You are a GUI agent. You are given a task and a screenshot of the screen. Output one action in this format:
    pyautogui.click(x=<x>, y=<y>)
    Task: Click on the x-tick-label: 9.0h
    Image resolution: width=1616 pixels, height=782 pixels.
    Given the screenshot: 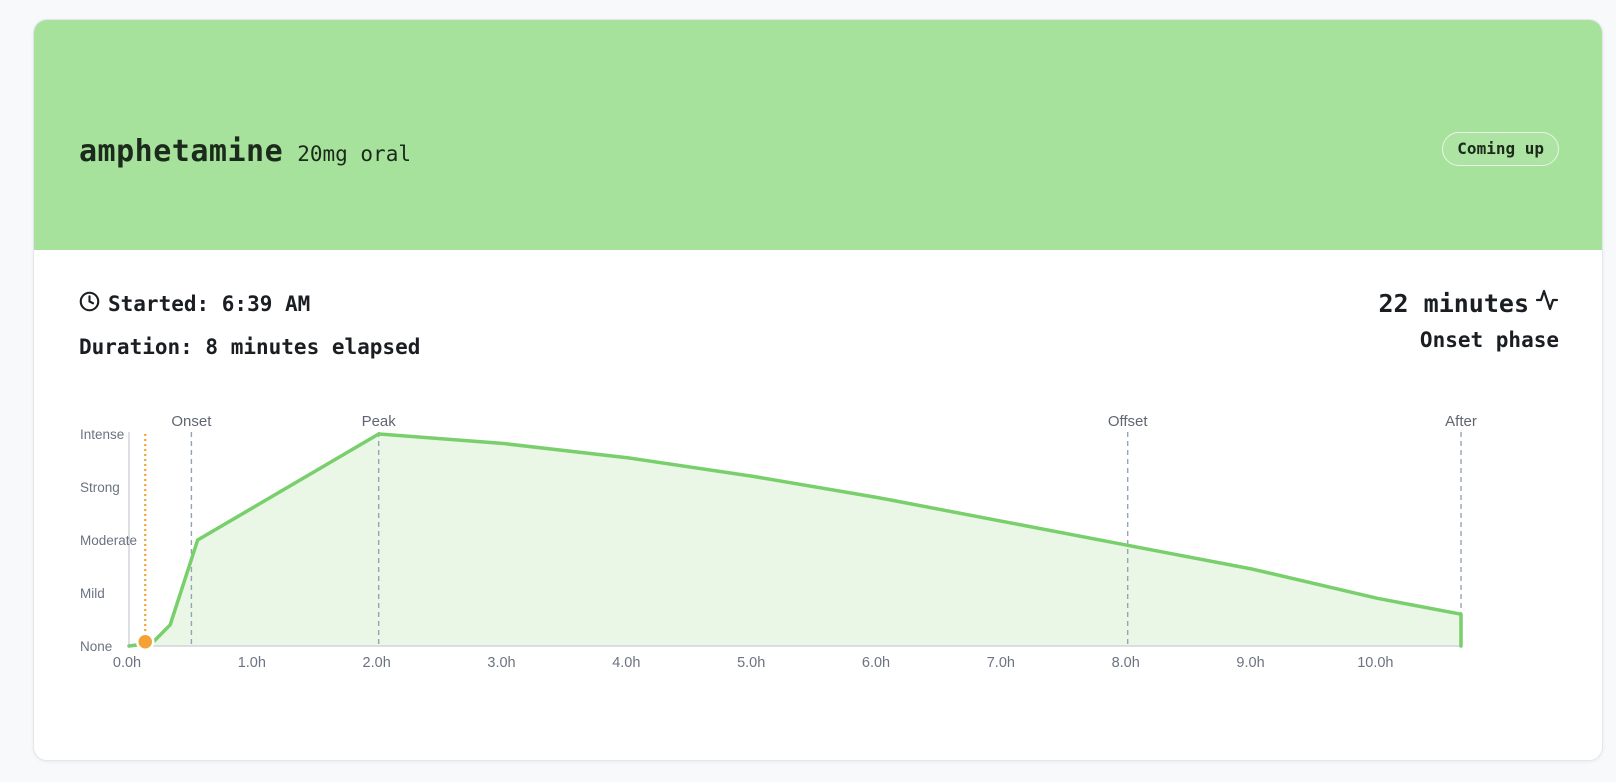 What is the action you would take?
    pyautogui.click(x=1250, y=663)
    